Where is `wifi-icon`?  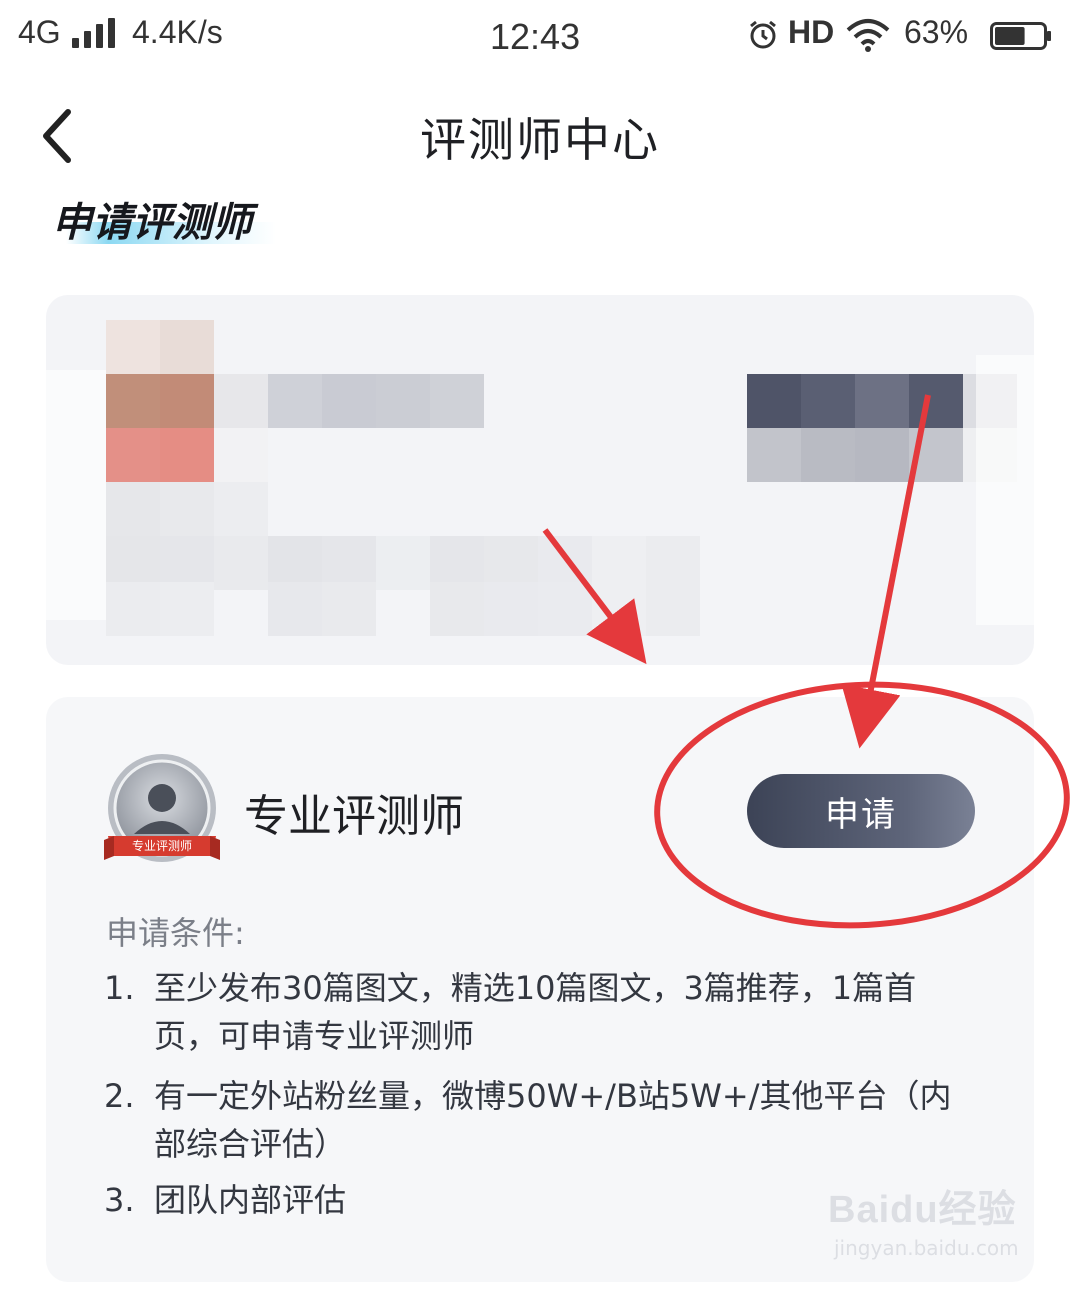 wifi-icon is located at coordinates (868, 35).